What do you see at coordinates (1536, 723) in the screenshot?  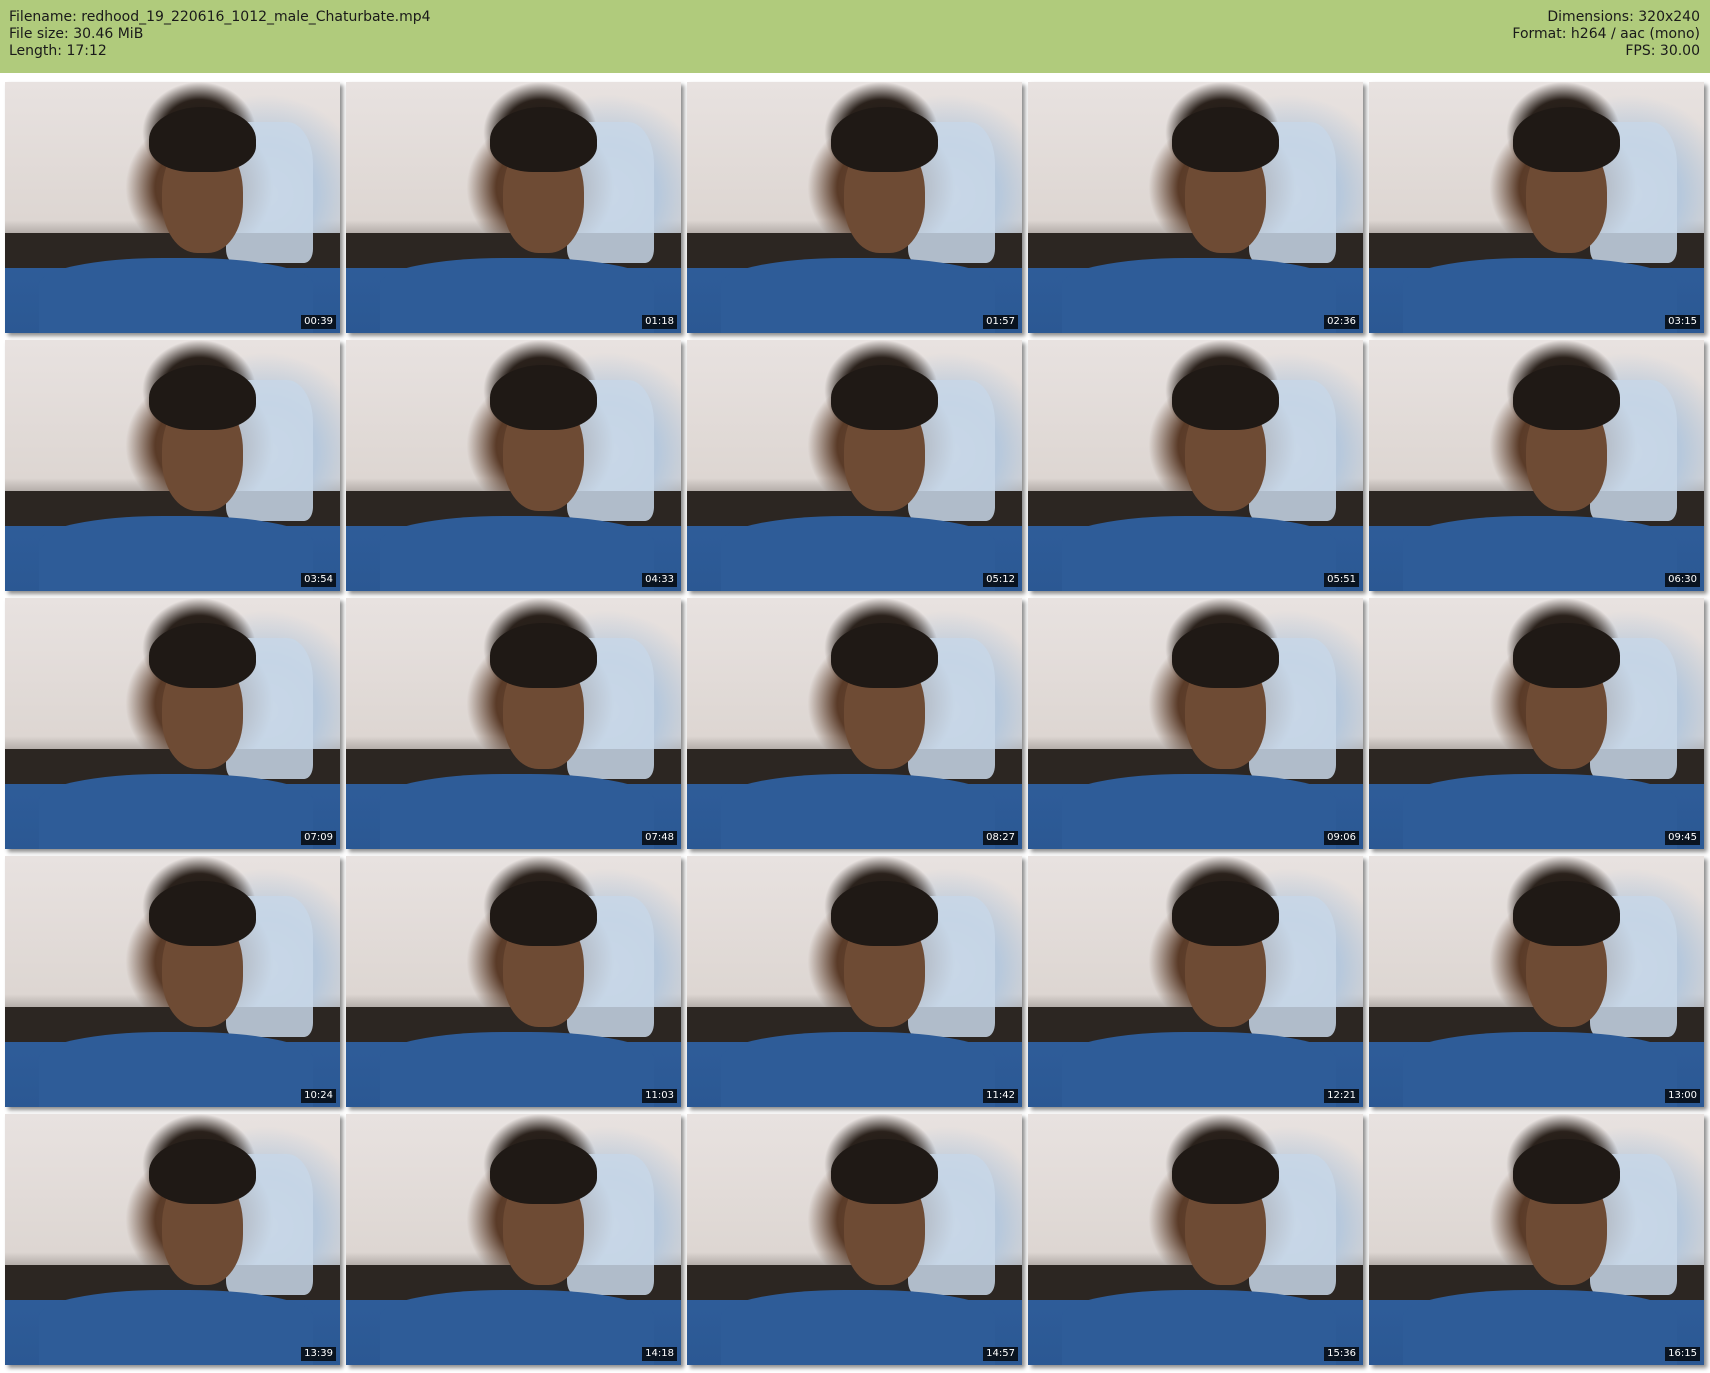 I see `video-thumbnail: 09:45` at bounding box center [1536, 723].